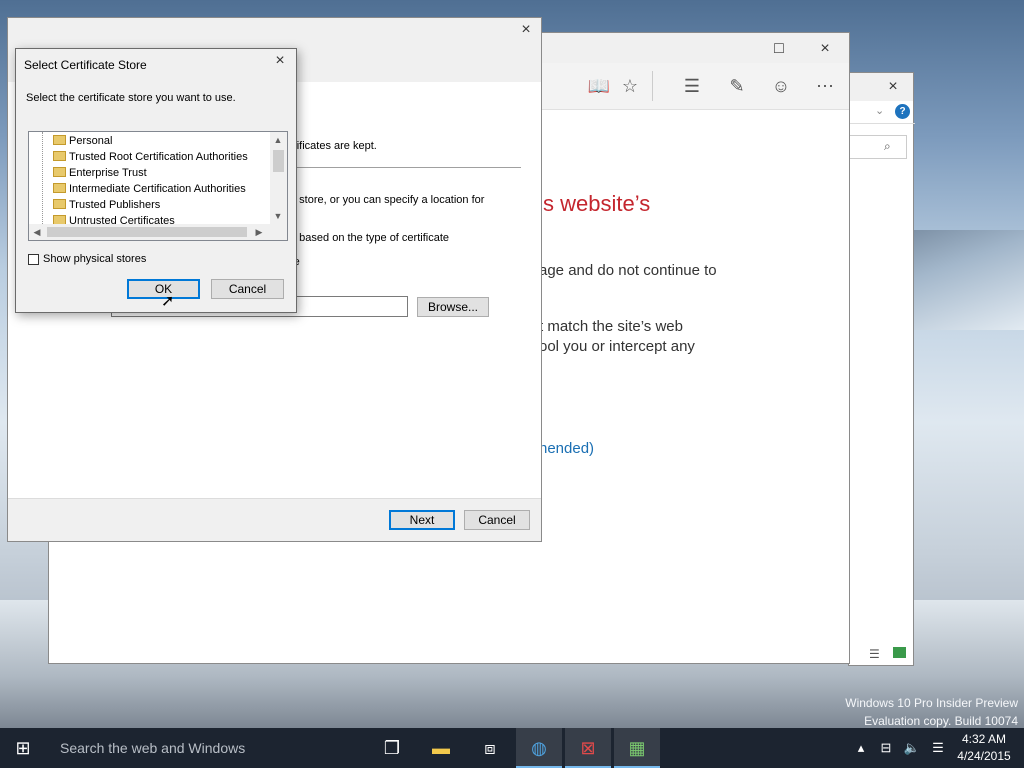  I want to click on tree-item-label: Trusted Root Certification Authorities, so click(158, 157).